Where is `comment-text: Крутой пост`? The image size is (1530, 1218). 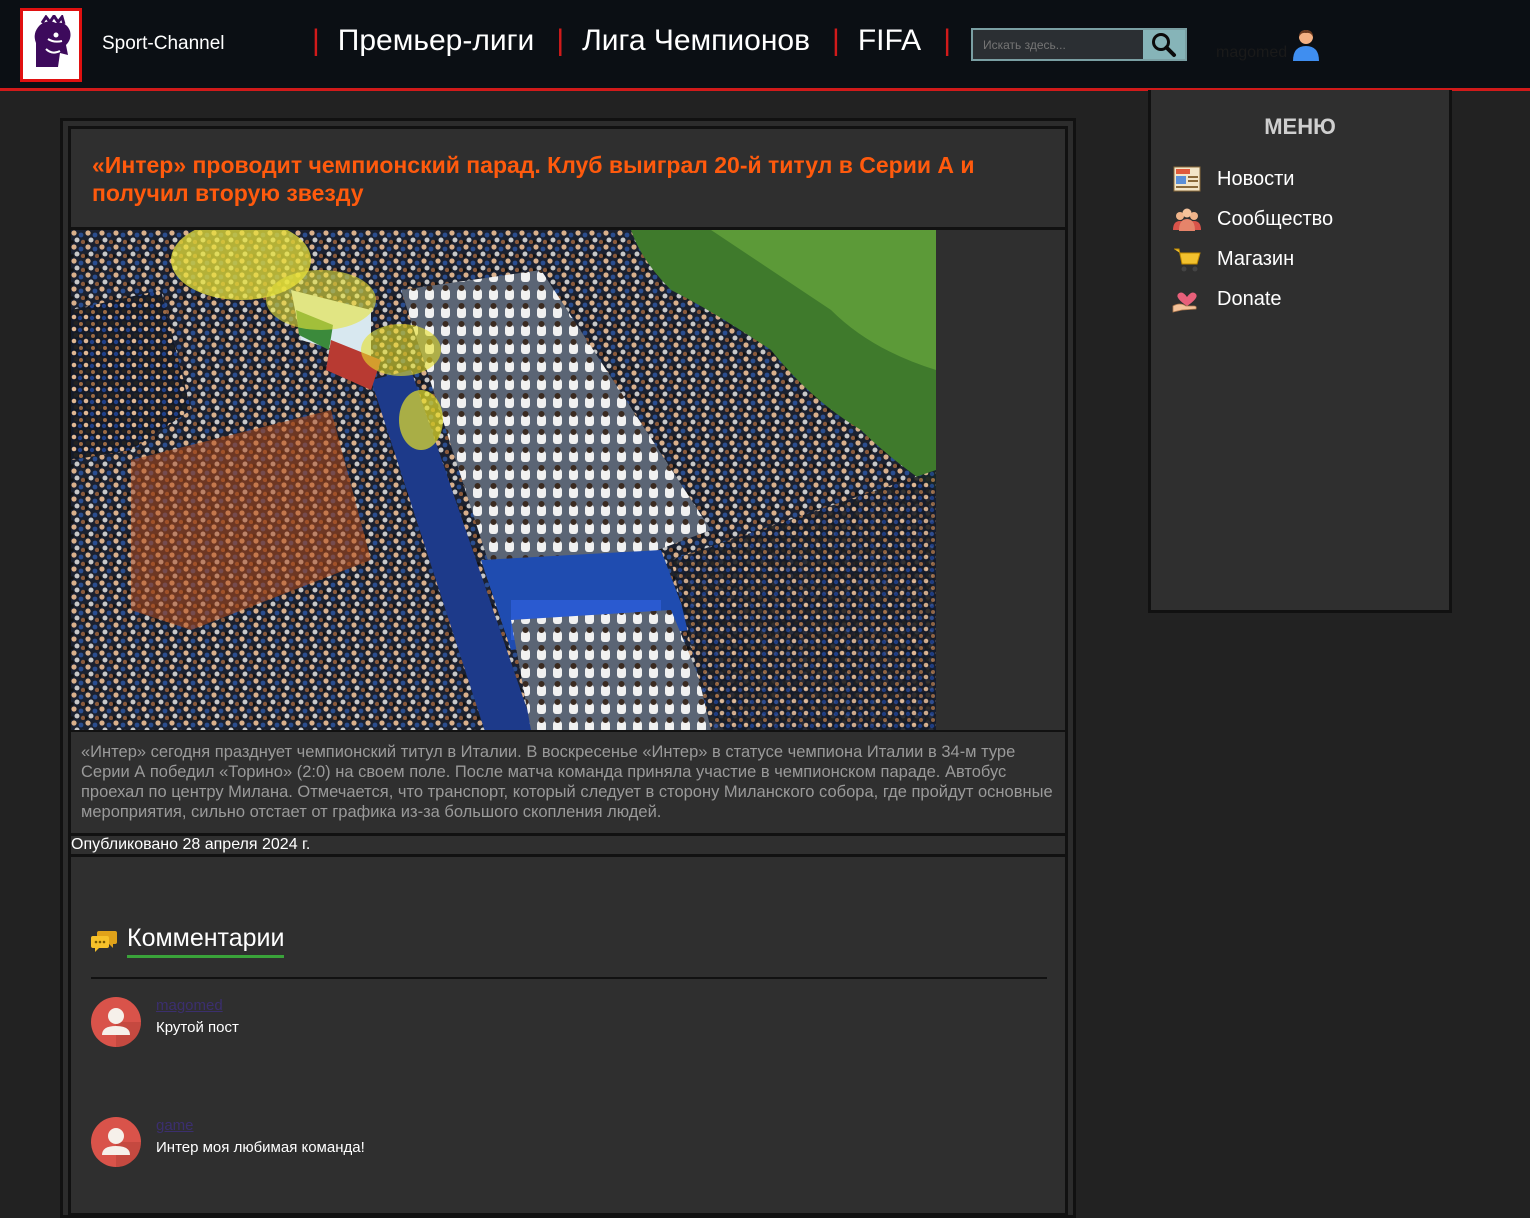 comment-text: Крутой пост is located at coordinates (197, 1027).